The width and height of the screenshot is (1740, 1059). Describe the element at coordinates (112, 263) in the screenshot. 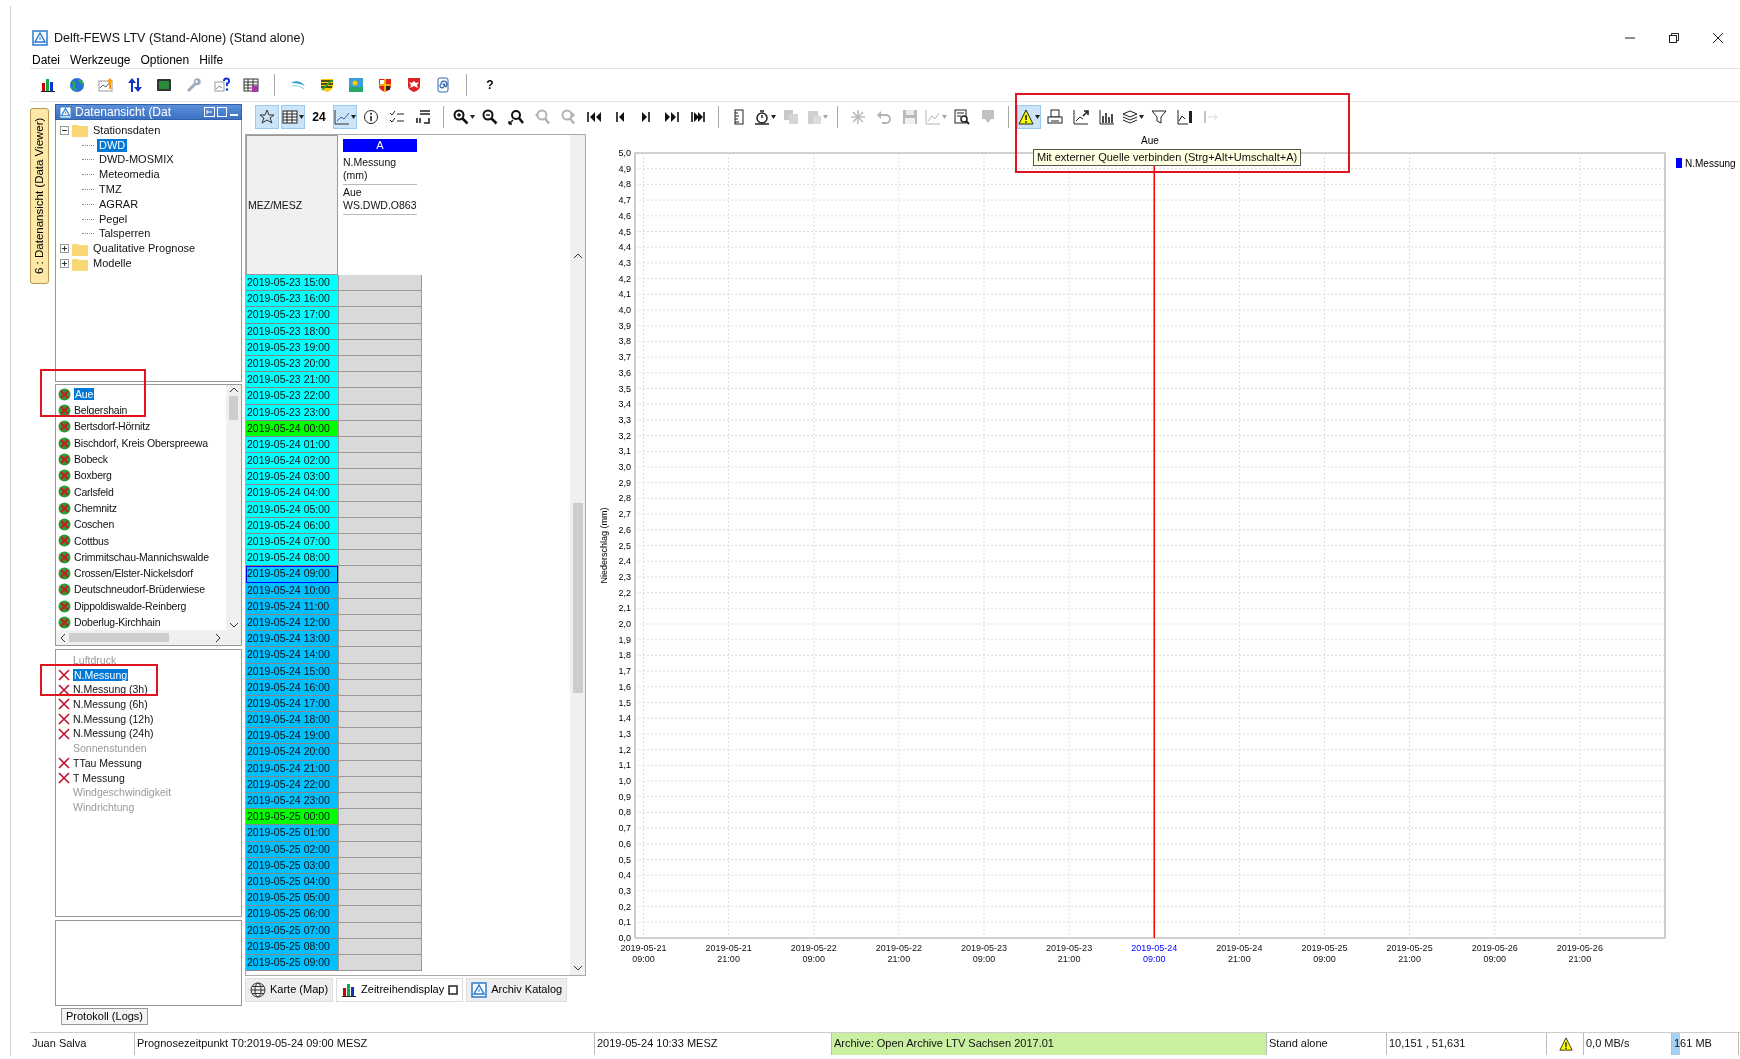

I see `tree-item: Modelle` at that location.